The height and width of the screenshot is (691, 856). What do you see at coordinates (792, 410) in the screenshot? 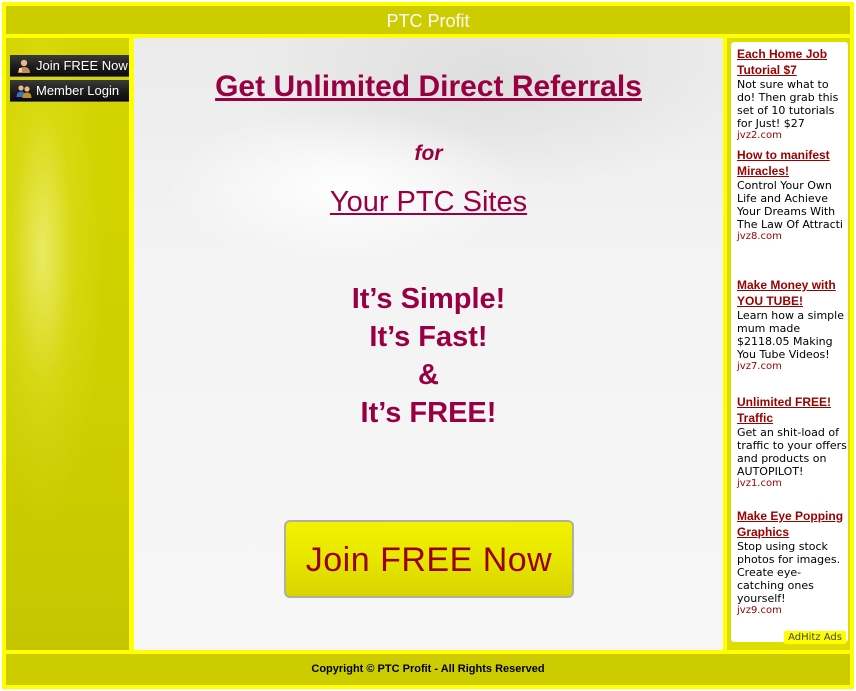
I see `ad-title-link: Unlimited FREE! Traffic` at bounding box center [792, 410].